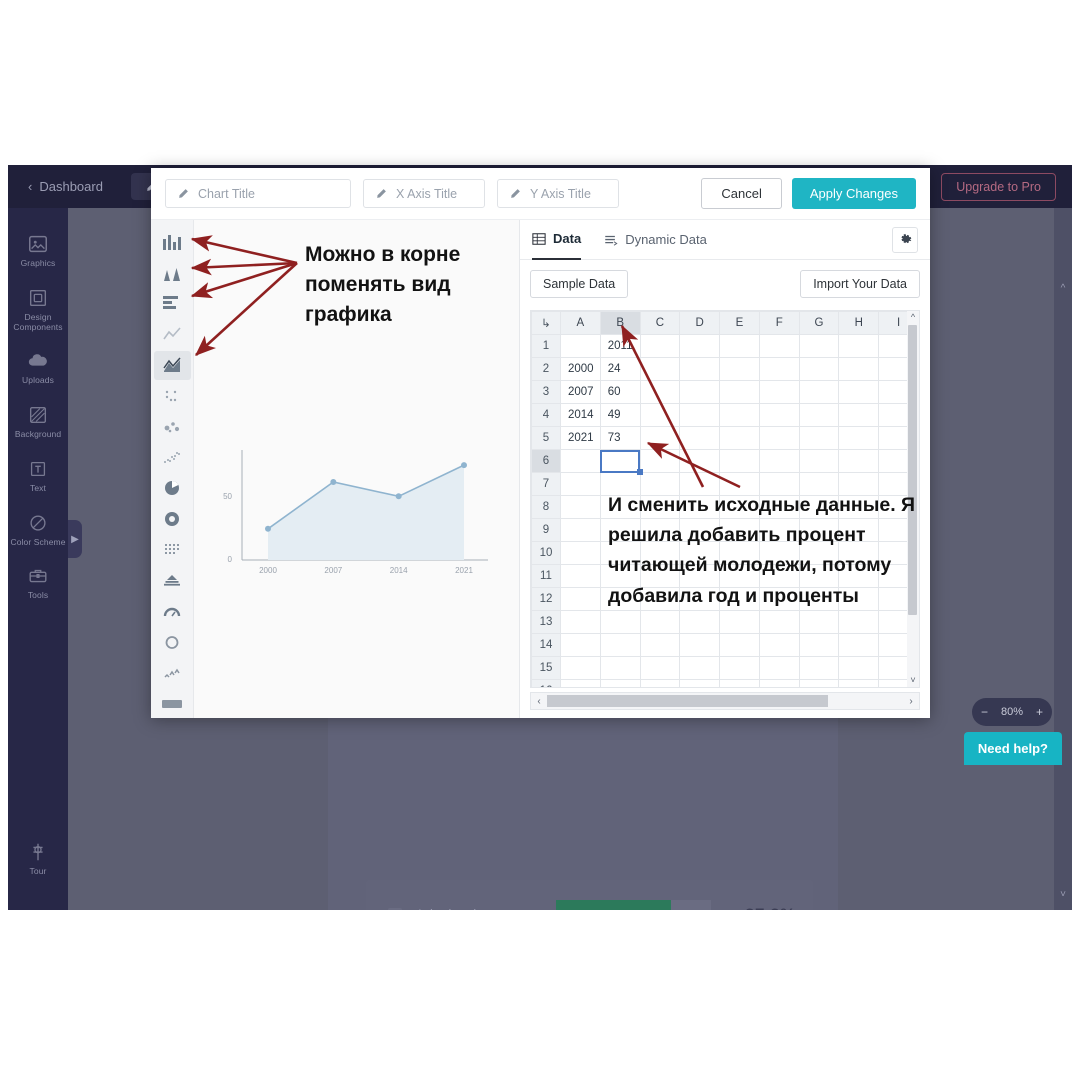 The width and height of the screenshot is (1080, 1080). What do you see at coordinates (580, 622) in the screenshot?
I see `cell-A13` at bounding box center [580, 622].